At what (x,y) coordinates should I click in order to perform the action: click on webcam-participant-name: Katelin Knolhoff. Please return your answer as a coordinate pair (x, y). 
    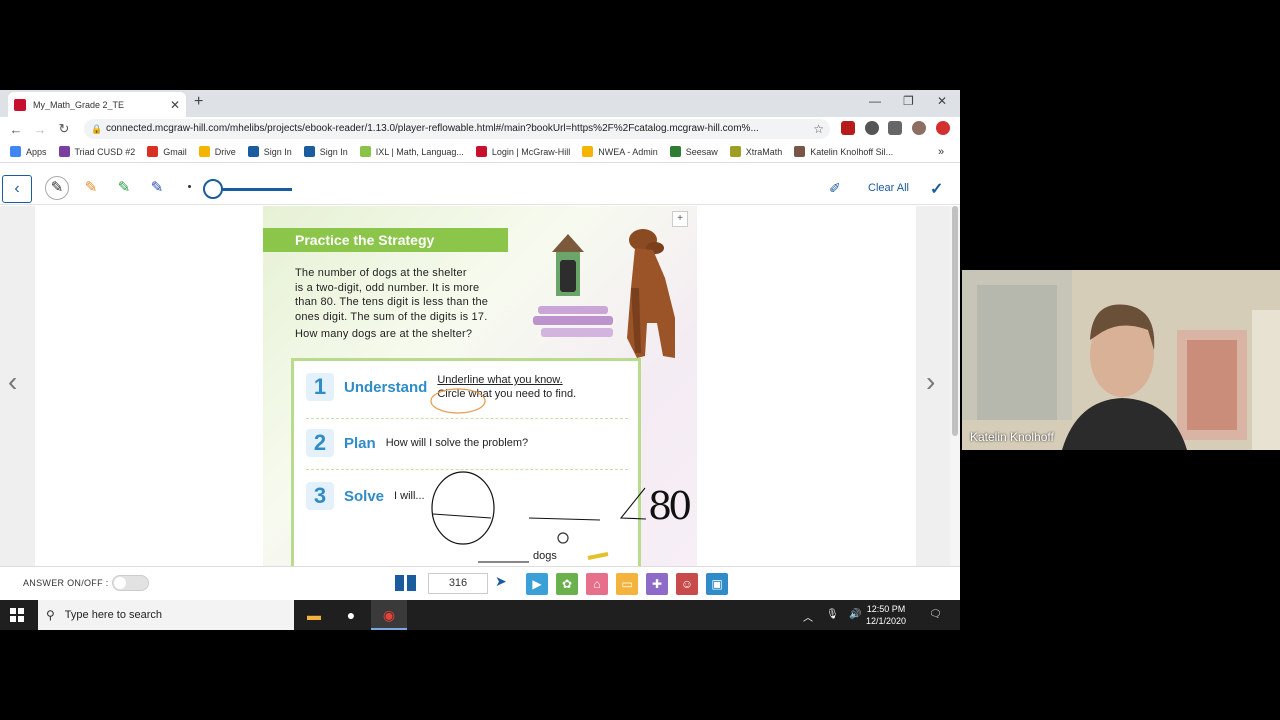
    Looking at the image, I should click on (1012, 437).